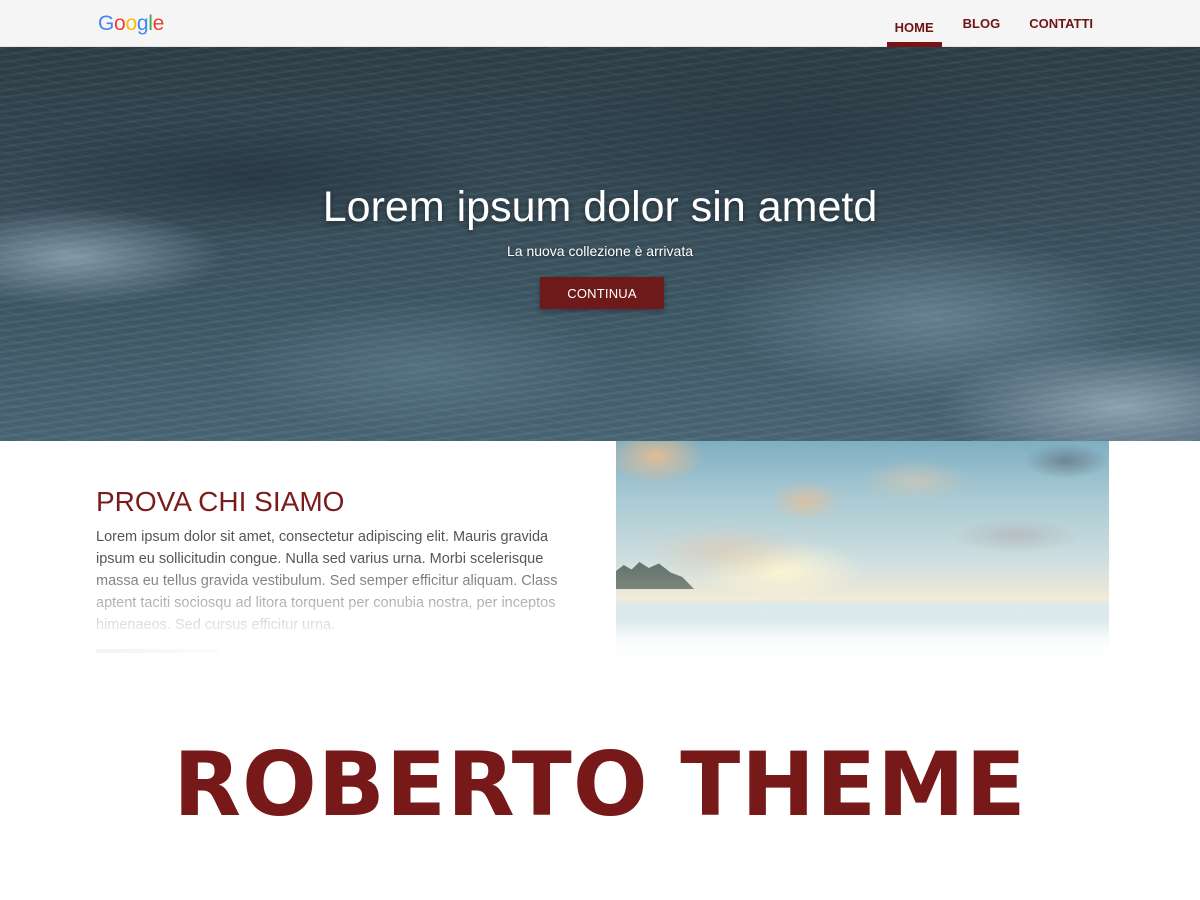  What do you see at coordinates (158, 23) in the screenshot?
I see `logo-letter: e` at bounding box center [158, 23].